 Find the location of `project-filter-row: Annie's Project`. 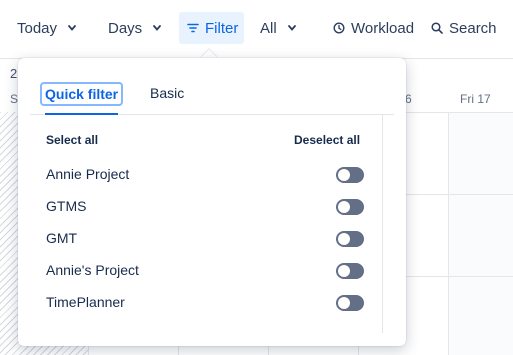

project-filter-row: Annie's Project is located at coordinates (205, 270).